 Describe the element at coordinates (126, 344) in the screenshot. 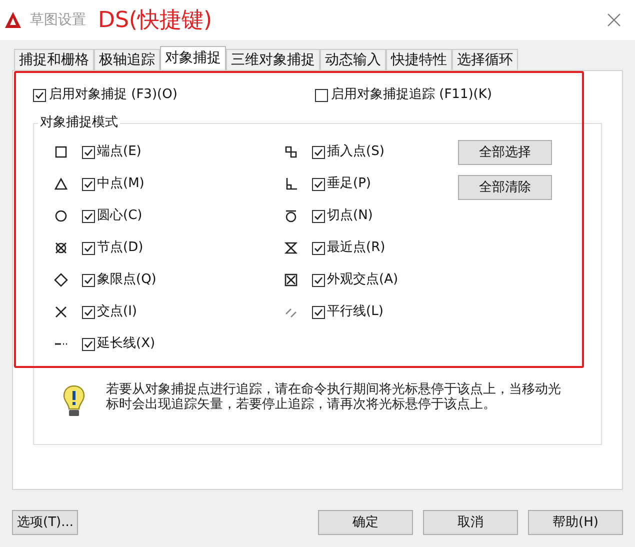

I see `checkbox-label: 延长线(X)` at that location.